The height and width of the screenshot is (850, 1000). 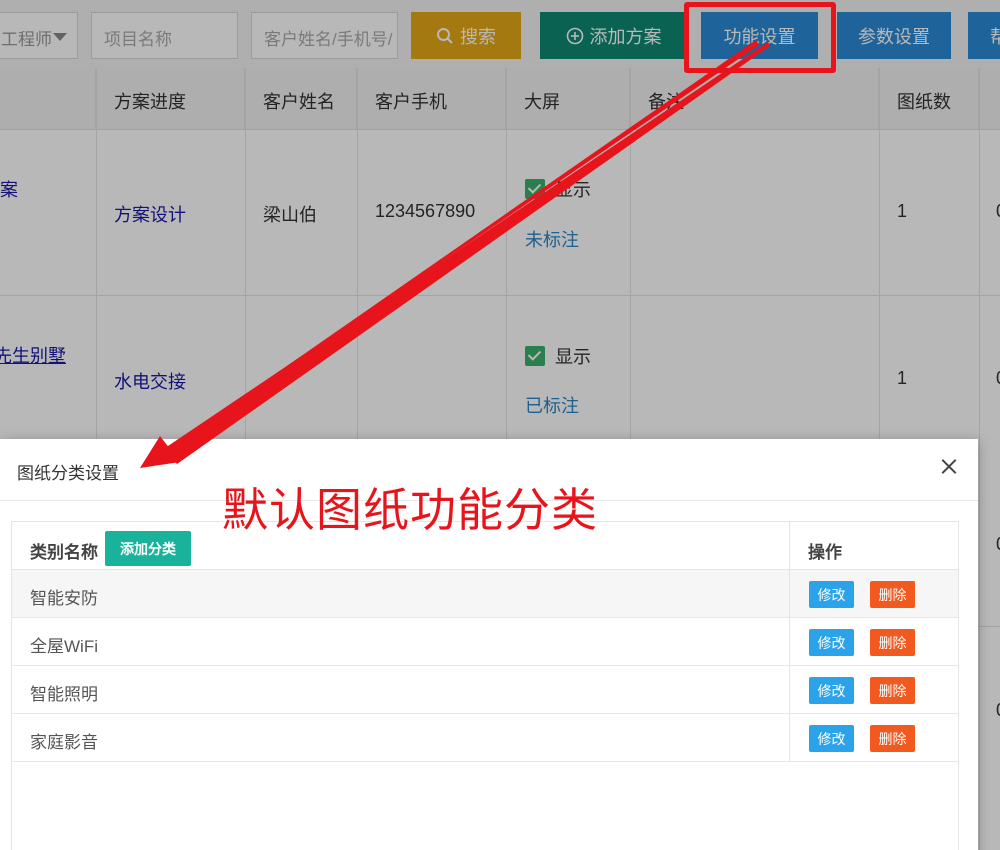 I want to click on table-row: 全屋WiFi 修改 删除, so click(x=485, y=642).